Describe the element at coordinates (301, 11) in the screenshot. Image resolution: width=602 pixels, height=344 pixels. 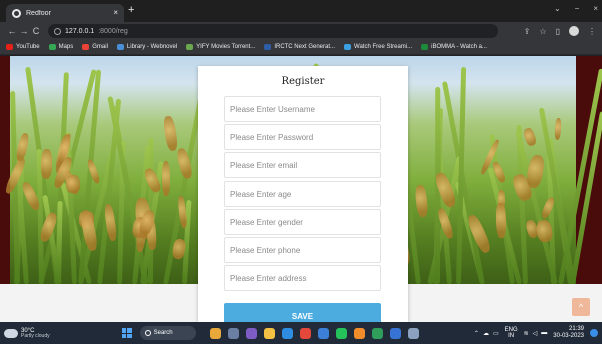
I see `browser-tab-strip: Redfoor × + ⌄ − ×` at that location.